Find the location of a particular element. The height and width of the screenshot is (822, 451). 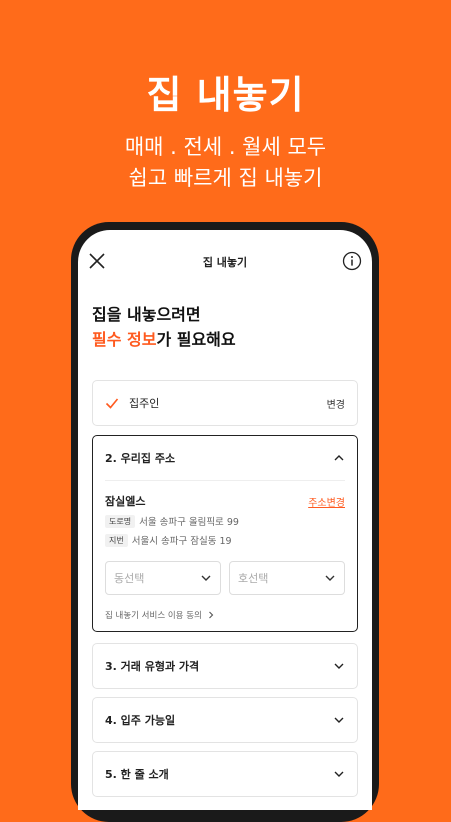

service-consent-link: 집 내놓기 서비스 이용 동의 is located at coordinates (225, 615).